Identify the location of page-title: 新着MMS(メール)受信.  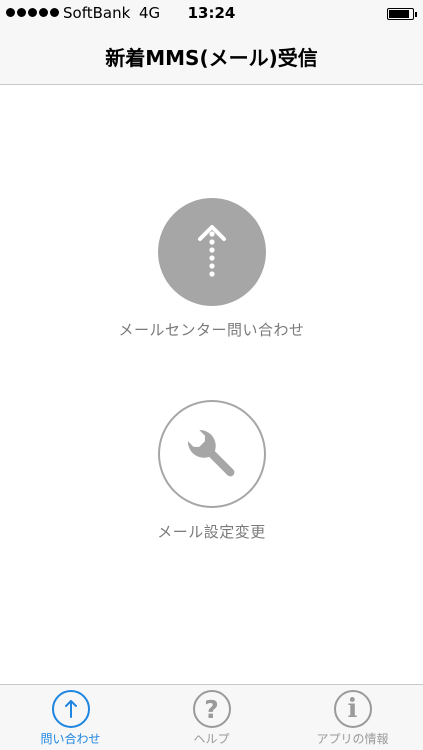
(211, 58).